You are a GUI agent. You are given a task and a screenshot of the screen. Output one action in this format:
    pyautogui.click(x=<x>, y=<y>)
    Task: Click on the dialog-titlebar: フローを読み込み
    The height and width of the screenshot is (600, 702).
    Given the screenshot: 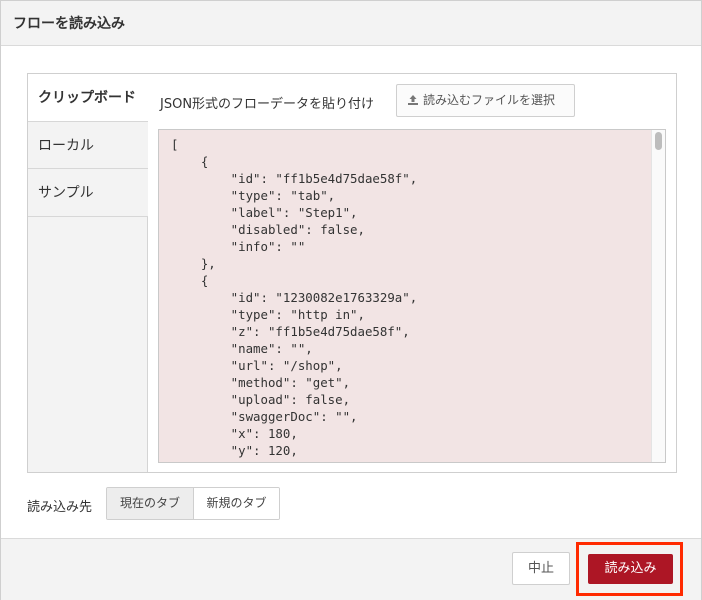 What is the action you would take?
    pyautogui.click(x=351, y=23)
    